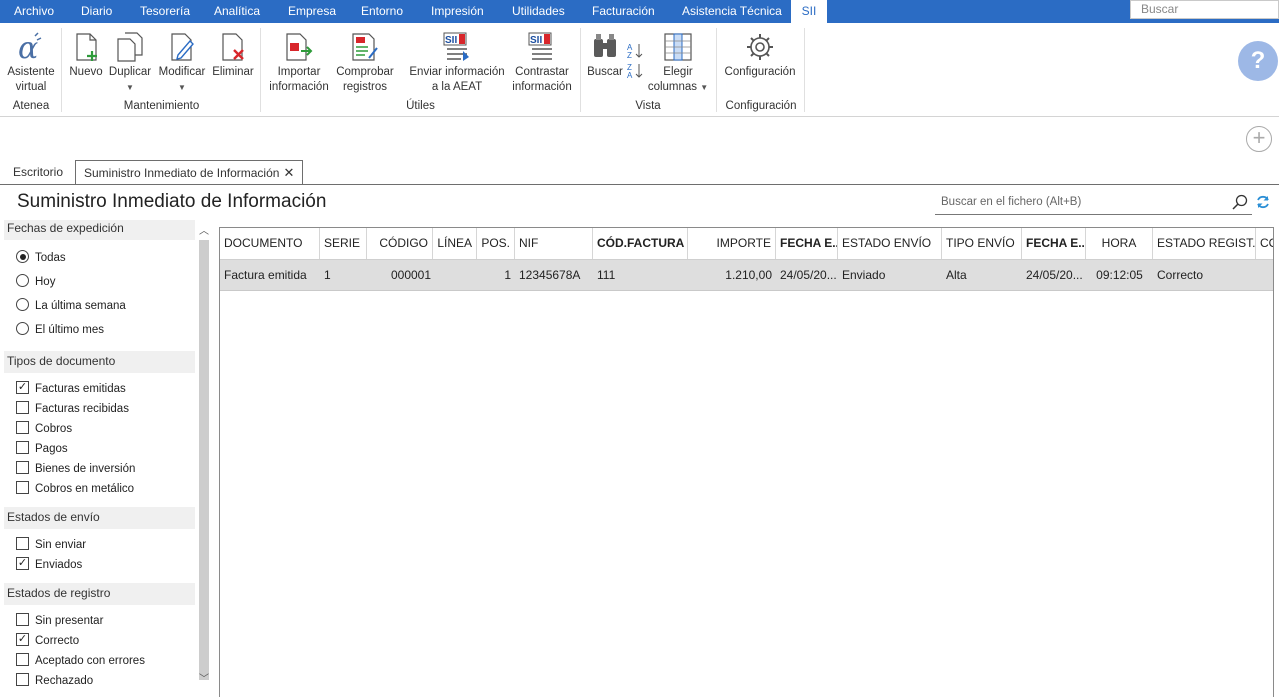  Describe the element at coordinates (1263, 202) in the screenshot. I see `refresh-icon` at that location.